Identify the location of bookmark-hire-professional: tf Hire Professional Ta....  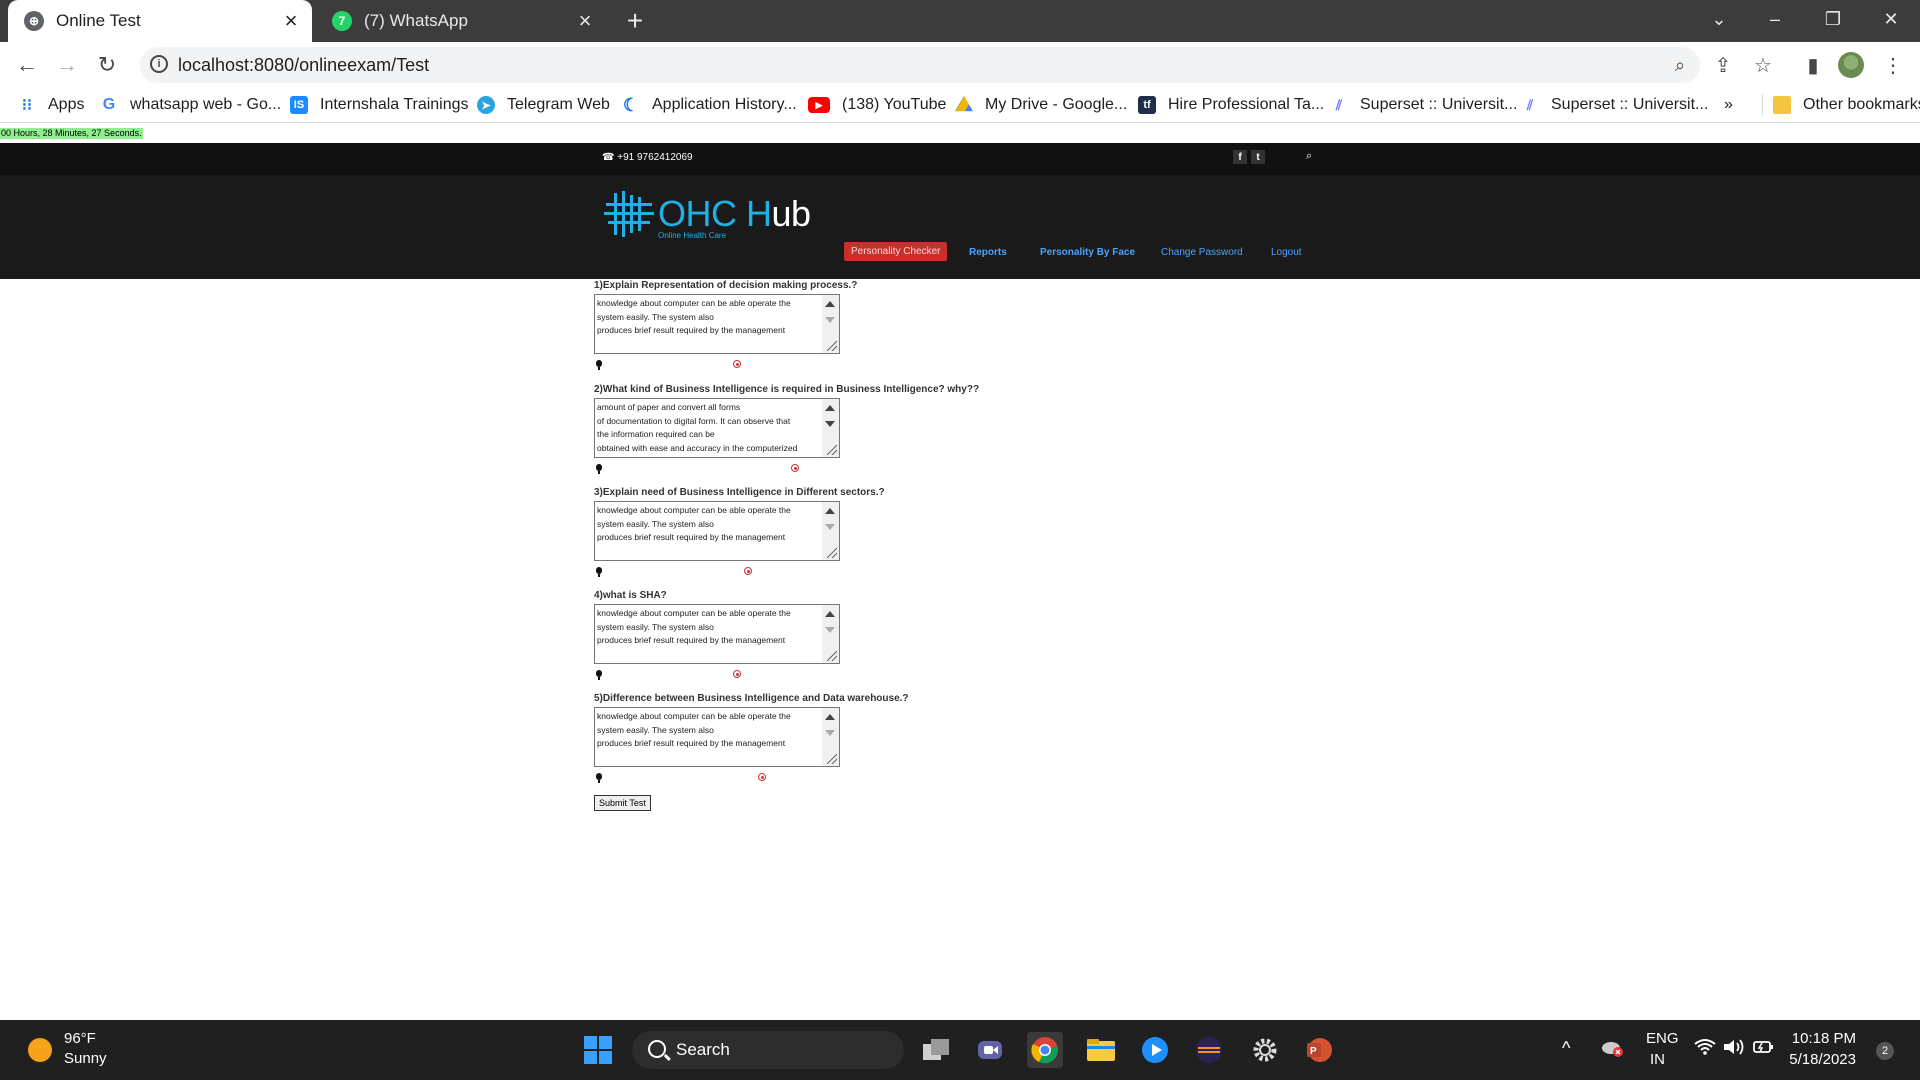
(1231, 105).